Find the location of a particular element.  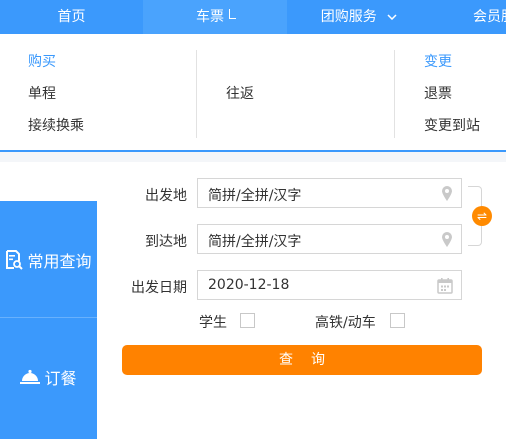

chevron-down-icon is located at coordinates (392, 18).